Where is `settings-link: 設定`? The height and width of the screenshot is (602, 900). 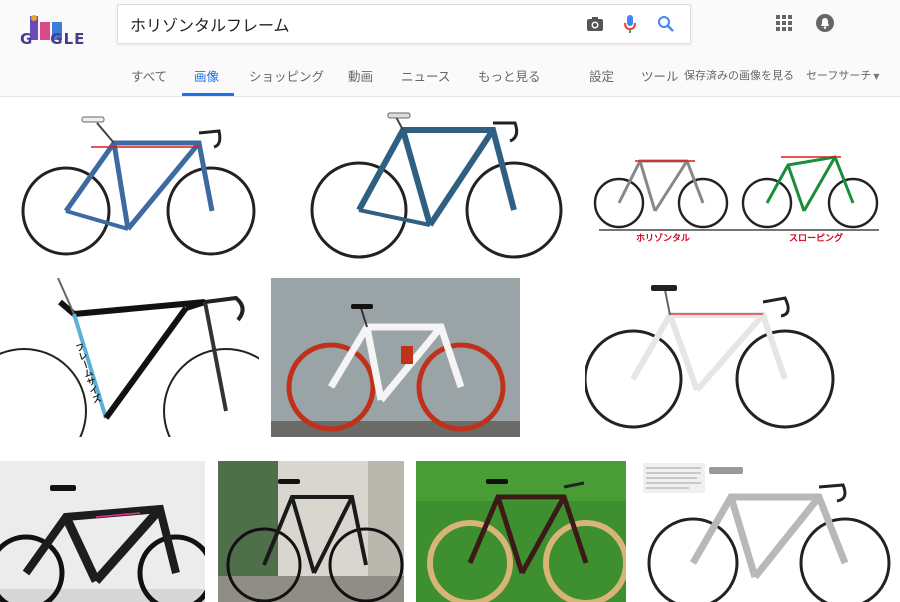 settings-link: 設定 is located at coordinates (601, 75).